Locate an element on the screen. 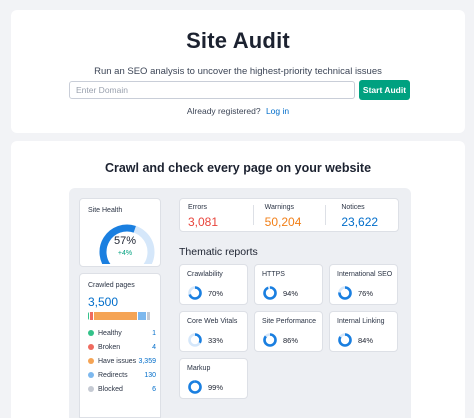 Image resolution: width=474 pixels, height=418 pixels. login-link: Log in is located at coordinates (277, 111).